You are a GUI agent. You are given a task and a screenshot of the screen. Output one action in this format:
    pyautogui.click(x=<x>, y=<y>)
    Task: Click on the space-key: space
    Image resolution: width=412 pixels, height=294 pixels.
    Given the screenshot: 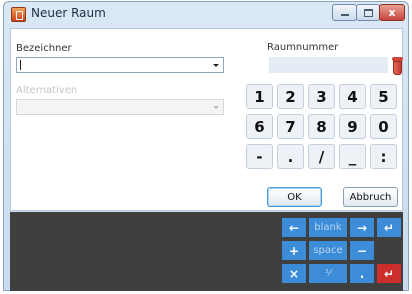 What is the action you would take?
    pyautogui.click(x=328, y=250)
    